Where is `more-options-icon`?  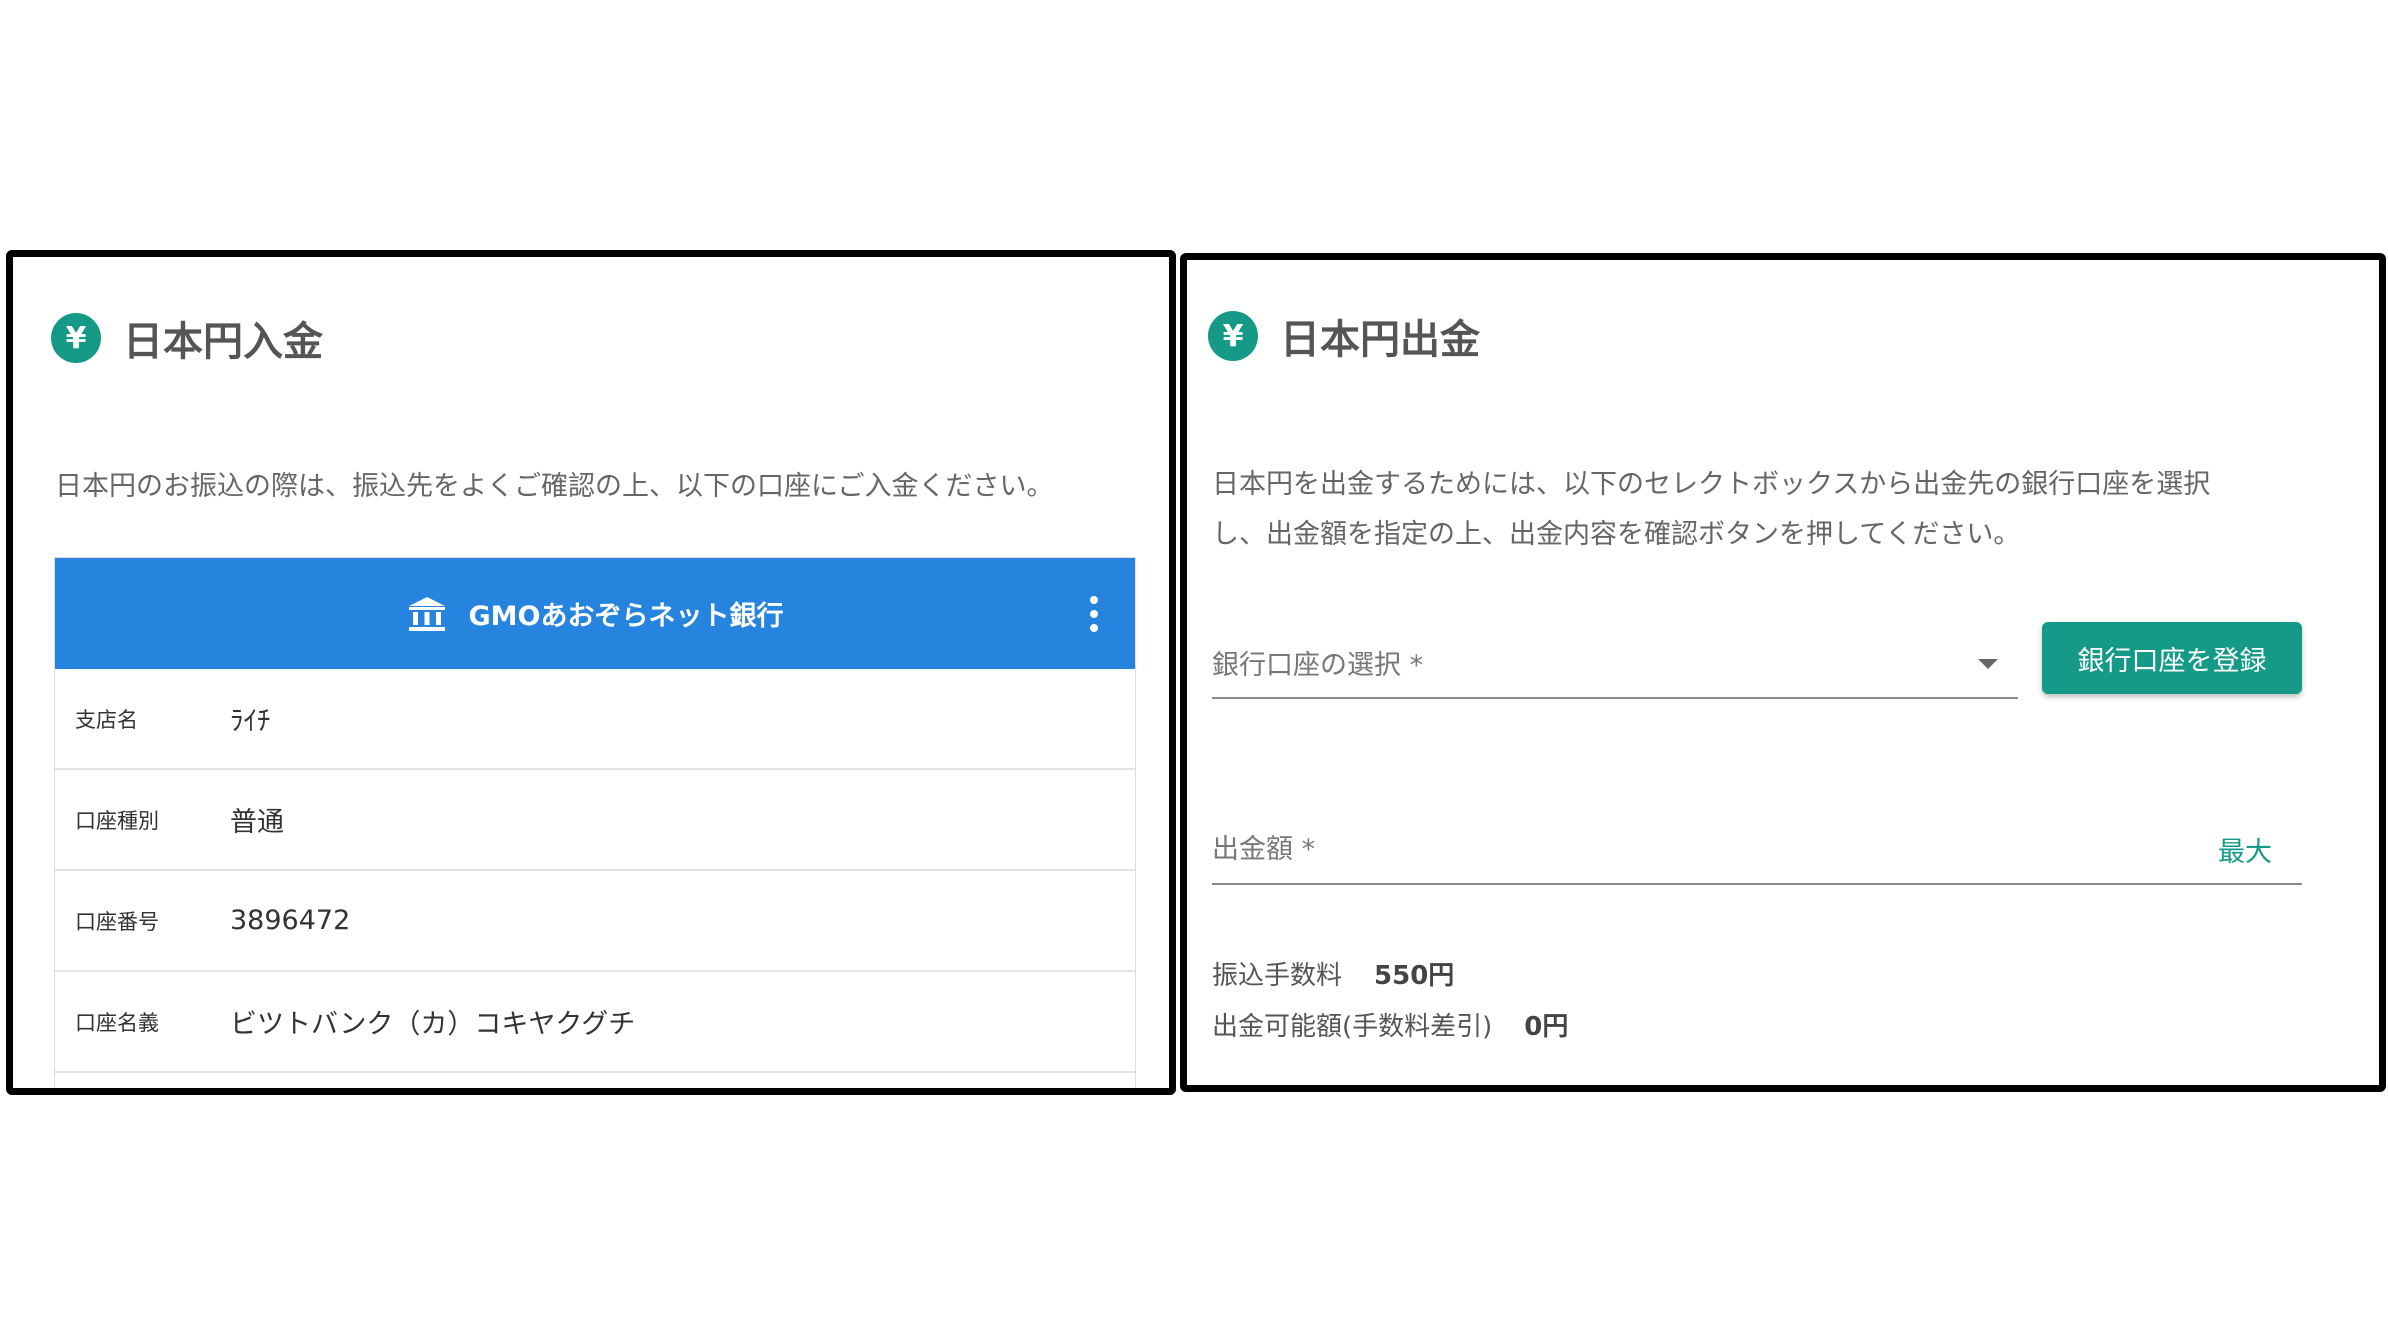 more-options-icon is located at coordinates (1094, 614).